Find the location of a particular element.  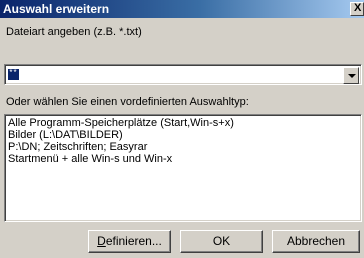

cancel-label: Abbrechen is located at coordinates (316, 241).